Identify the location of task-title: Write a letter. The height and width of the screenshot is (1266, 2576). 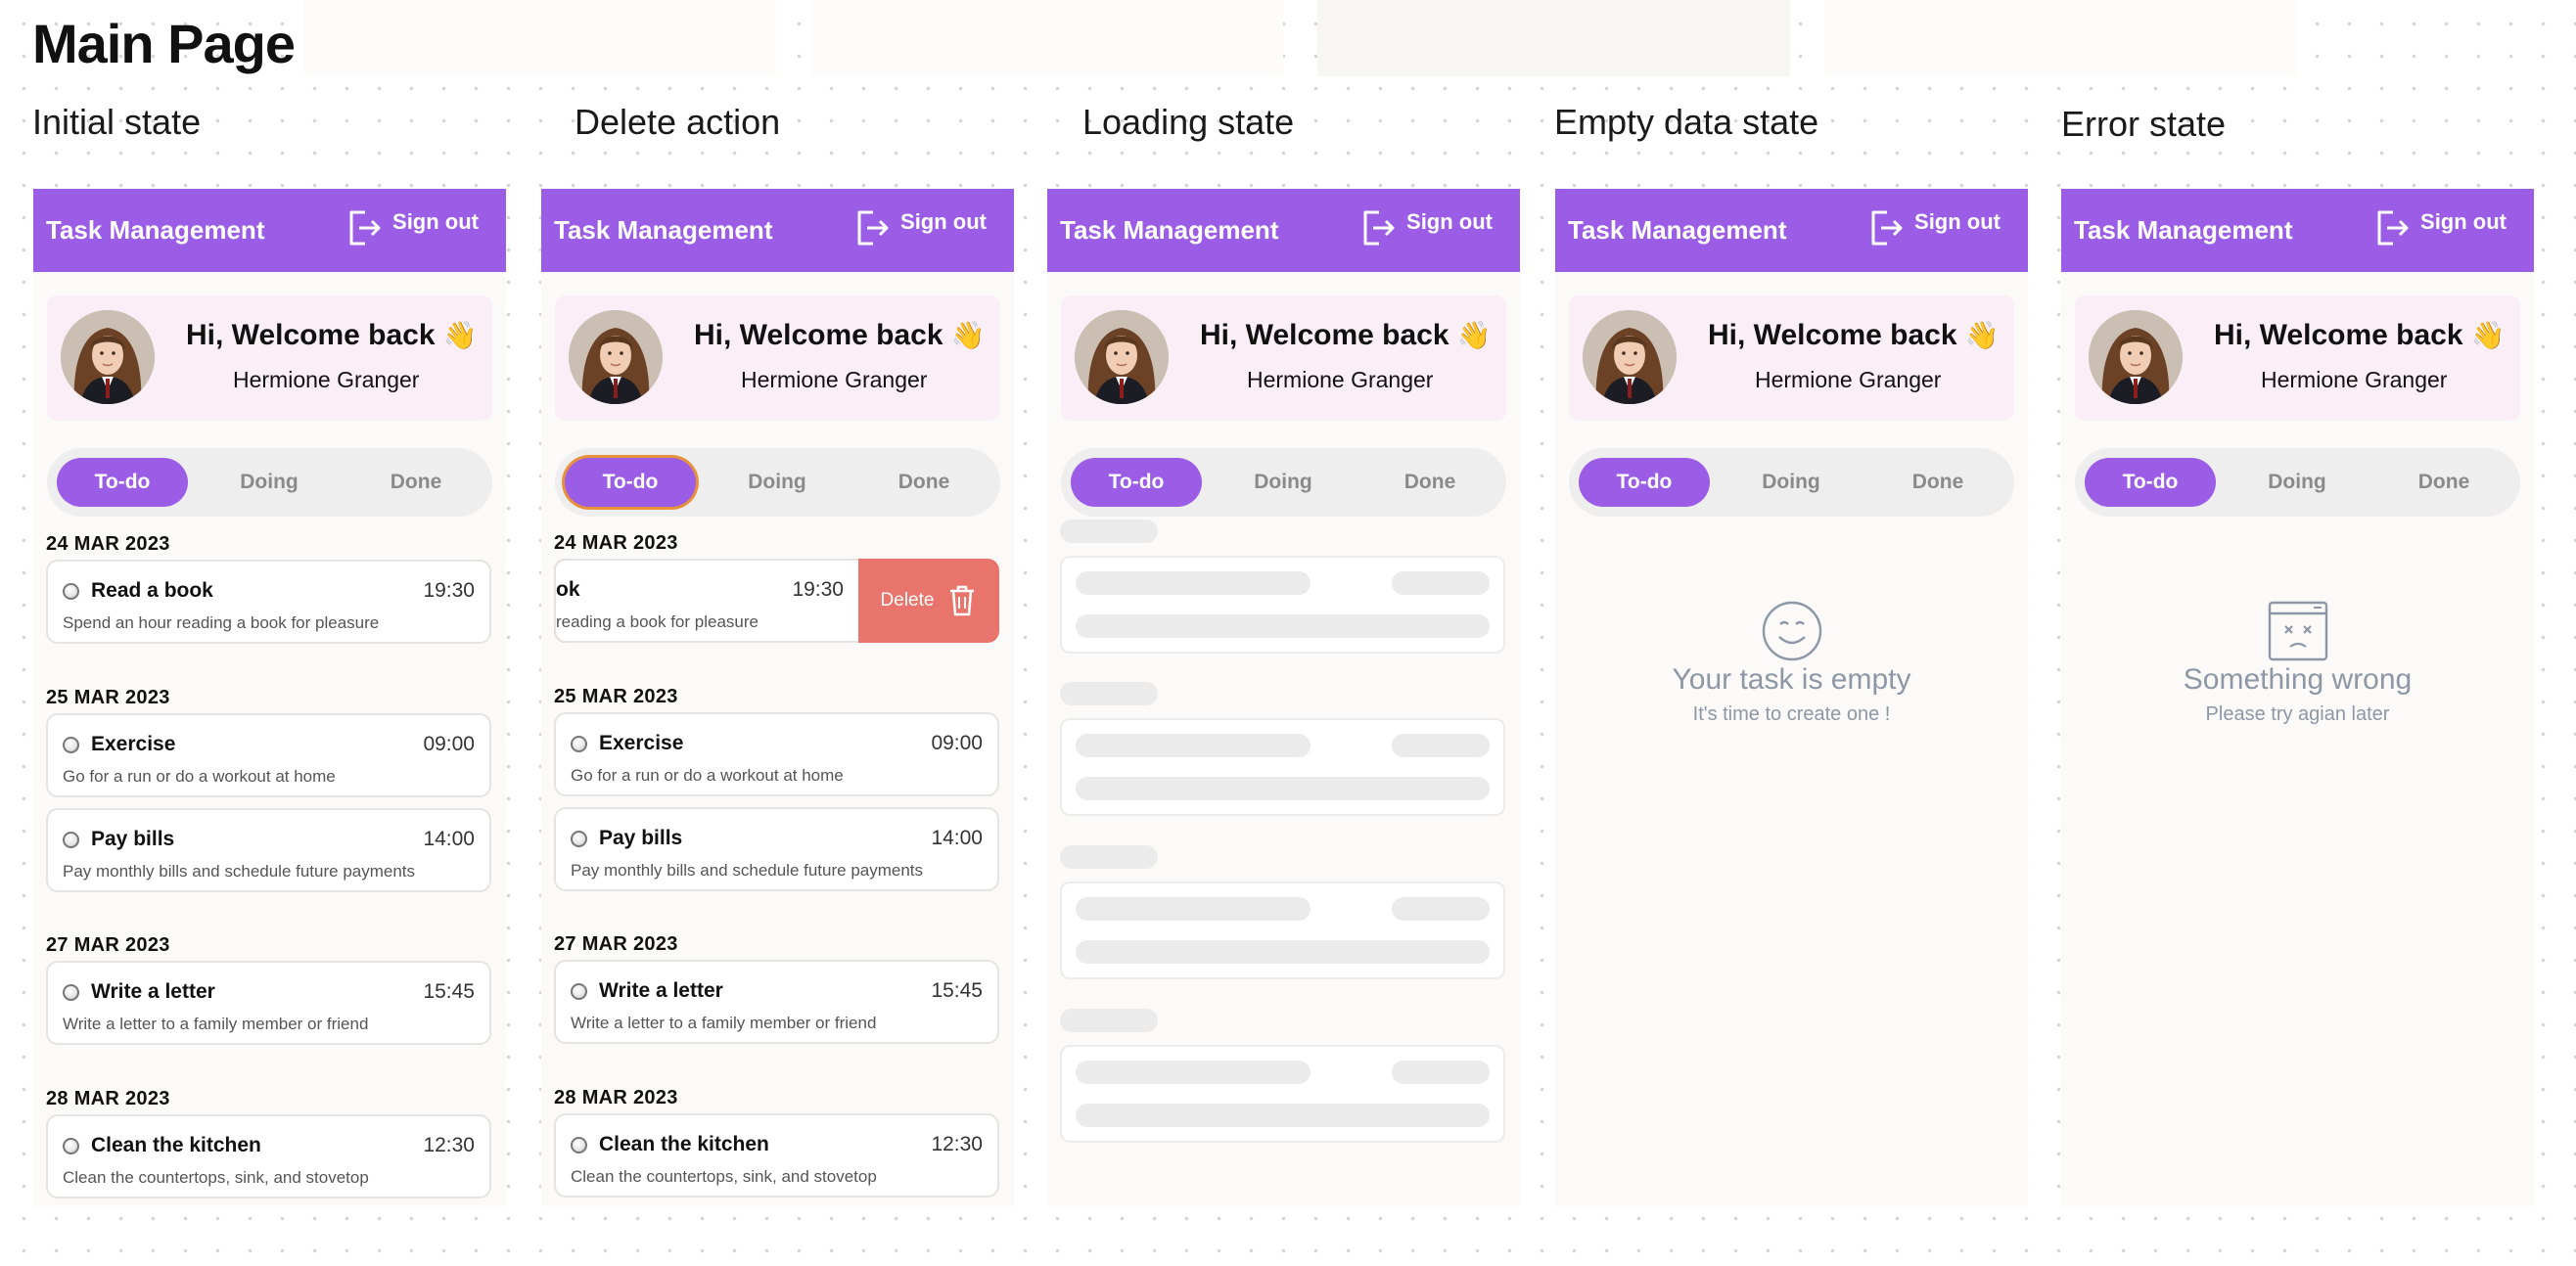
(153, 991).